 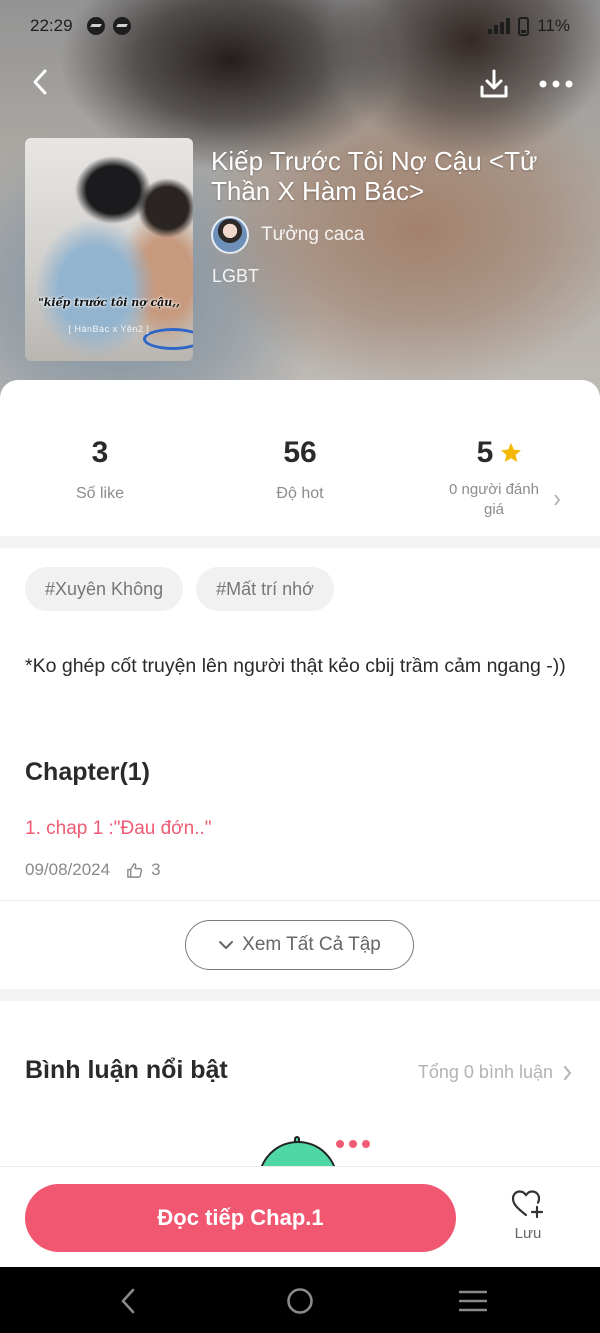 I want to click on likes-count: 3, so click(x=100, y=452).